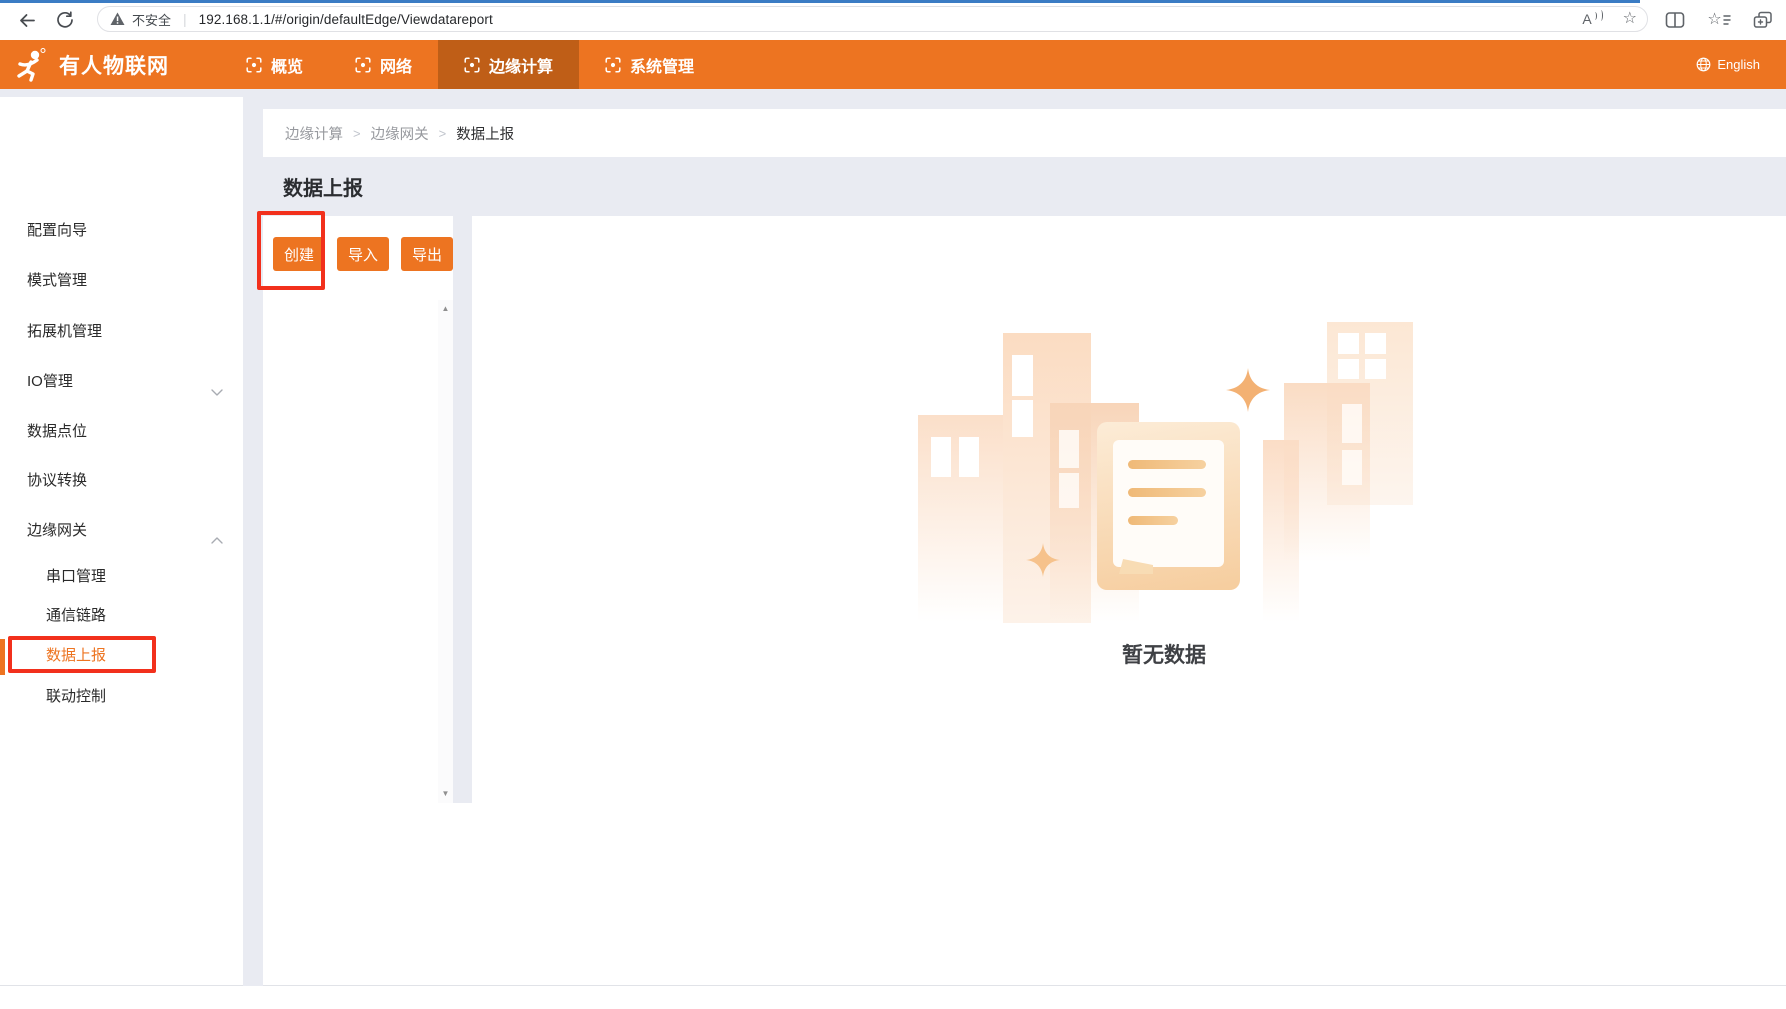 The height and width of the screenshot is (1009, 1786). Describe the element at coordinates (820, 1) in the screenshot. I see `browser-top-accent-line` at that location.